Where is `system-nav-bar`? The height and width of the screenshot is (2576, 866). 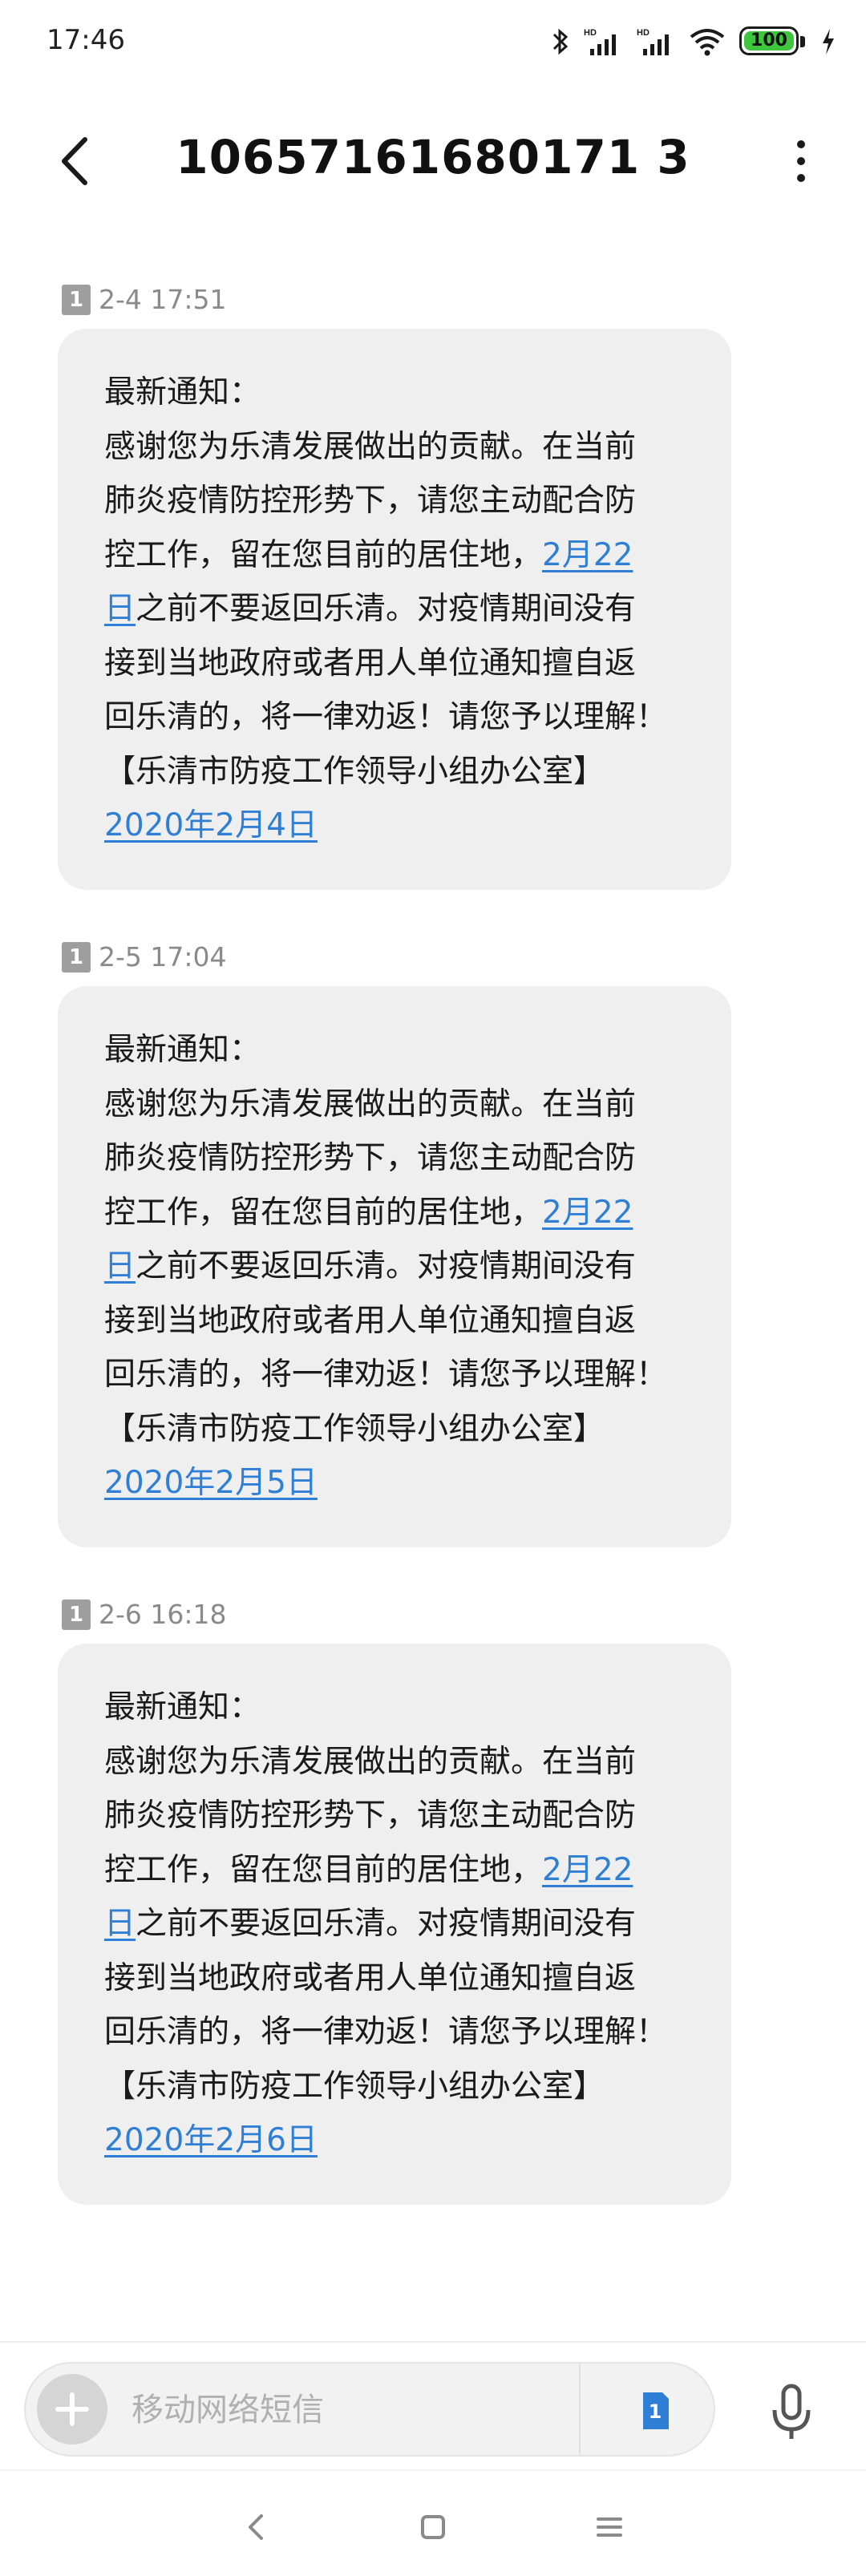
system-nav-bar is located at coordinates (433, 2522).